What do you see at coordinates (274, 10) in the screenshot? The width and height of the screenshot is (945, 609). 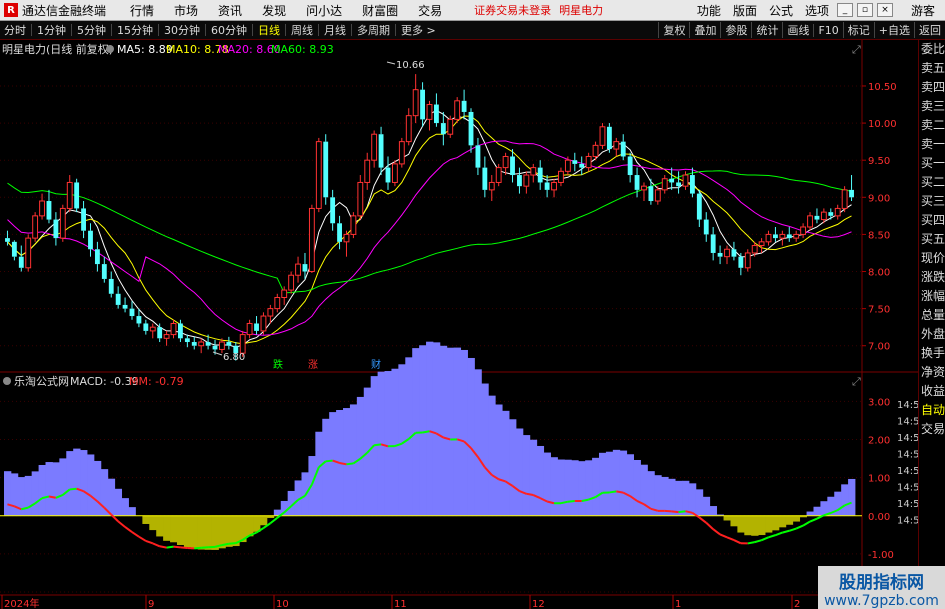 I see `menu-item-discover: 发现` at bounding box center [274, 10].